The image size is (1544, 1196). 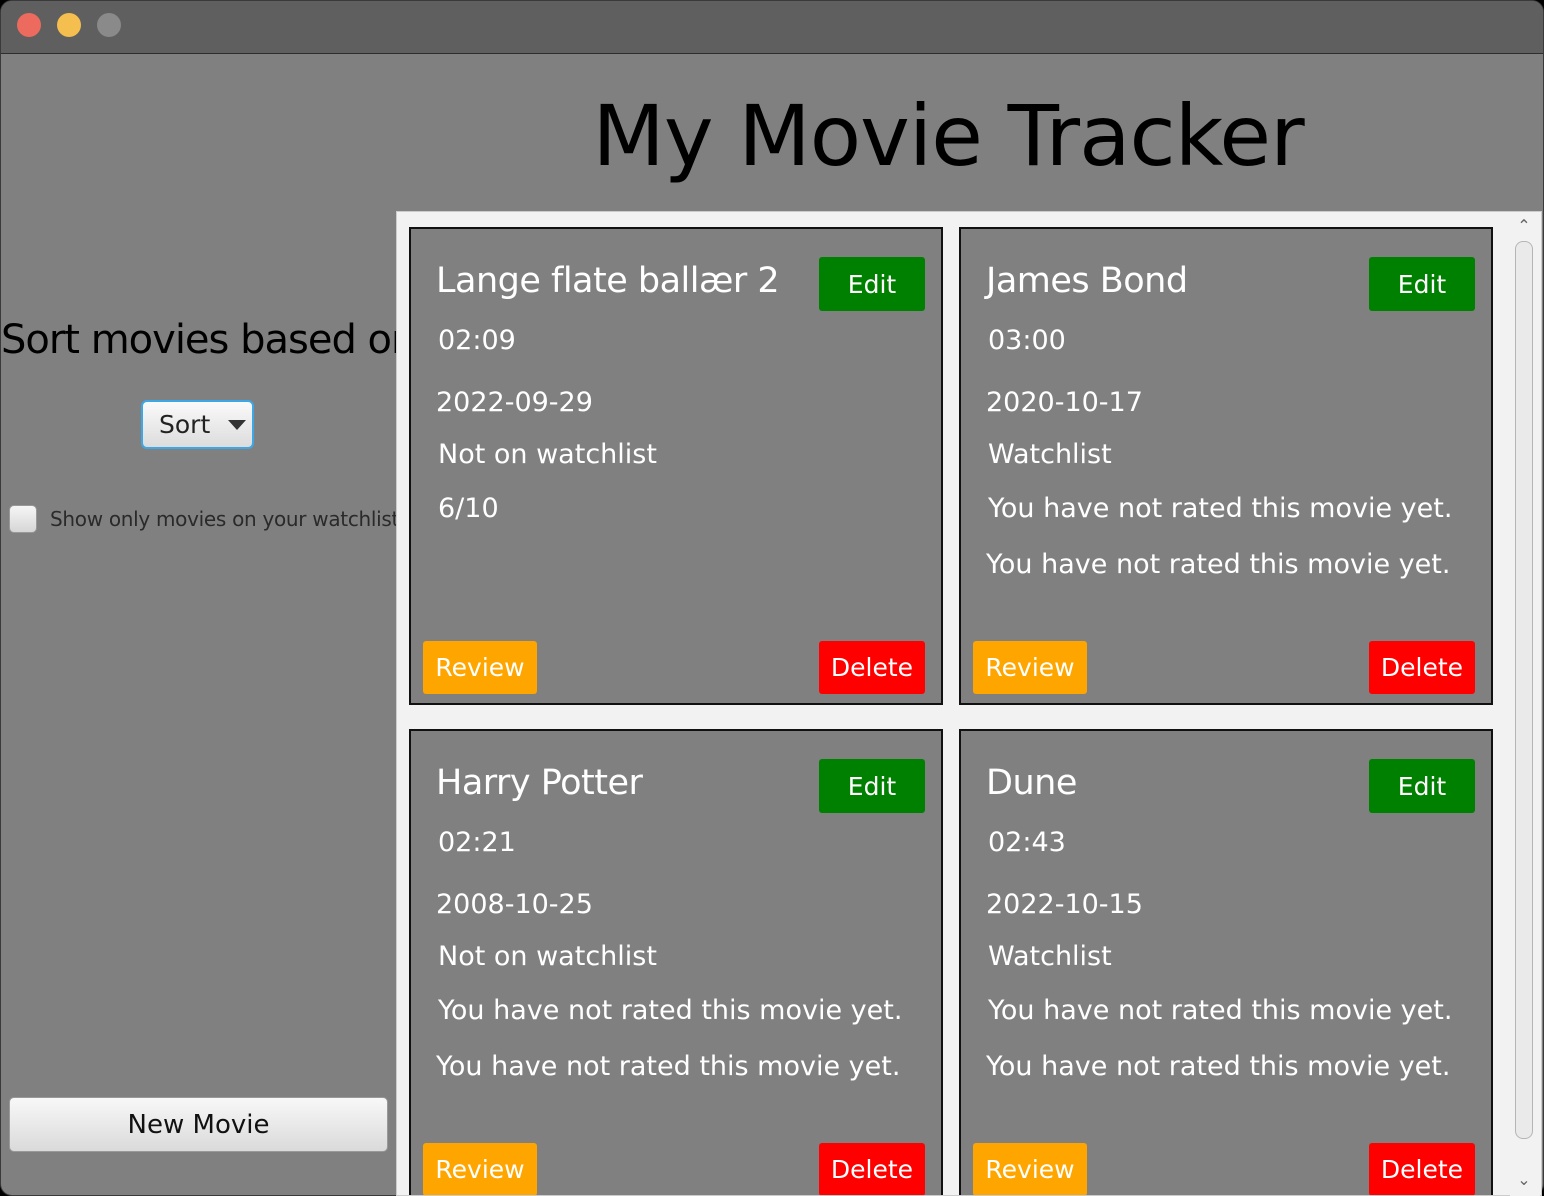 I want to click on movie-title: Lange flate ballær 2, so click(x=608, y=281).